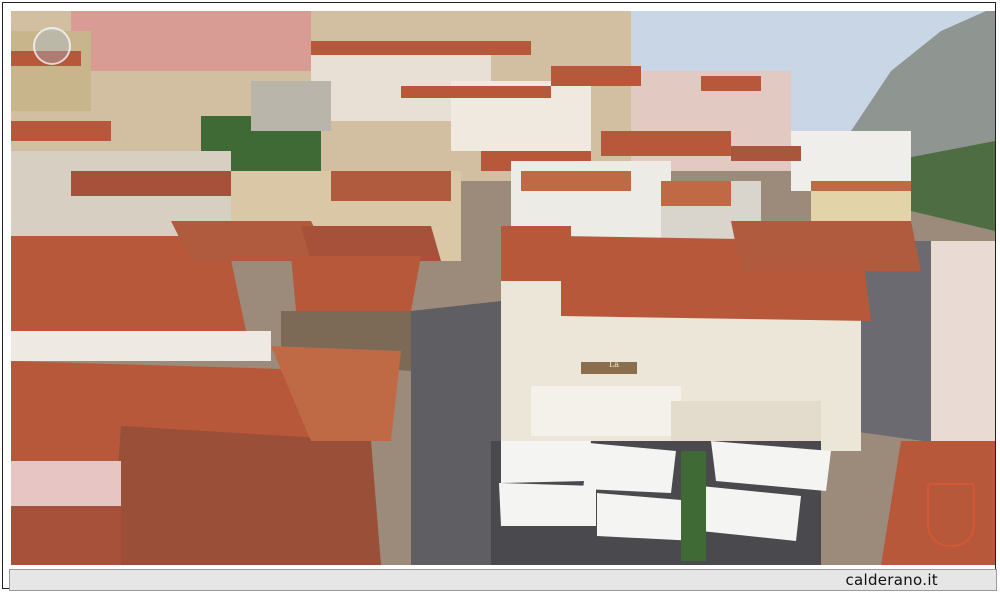 This screenshot has width=1000, height=593. Describe the element at coordinates (606, 411) in the screenshot. I see `awning` at that location.